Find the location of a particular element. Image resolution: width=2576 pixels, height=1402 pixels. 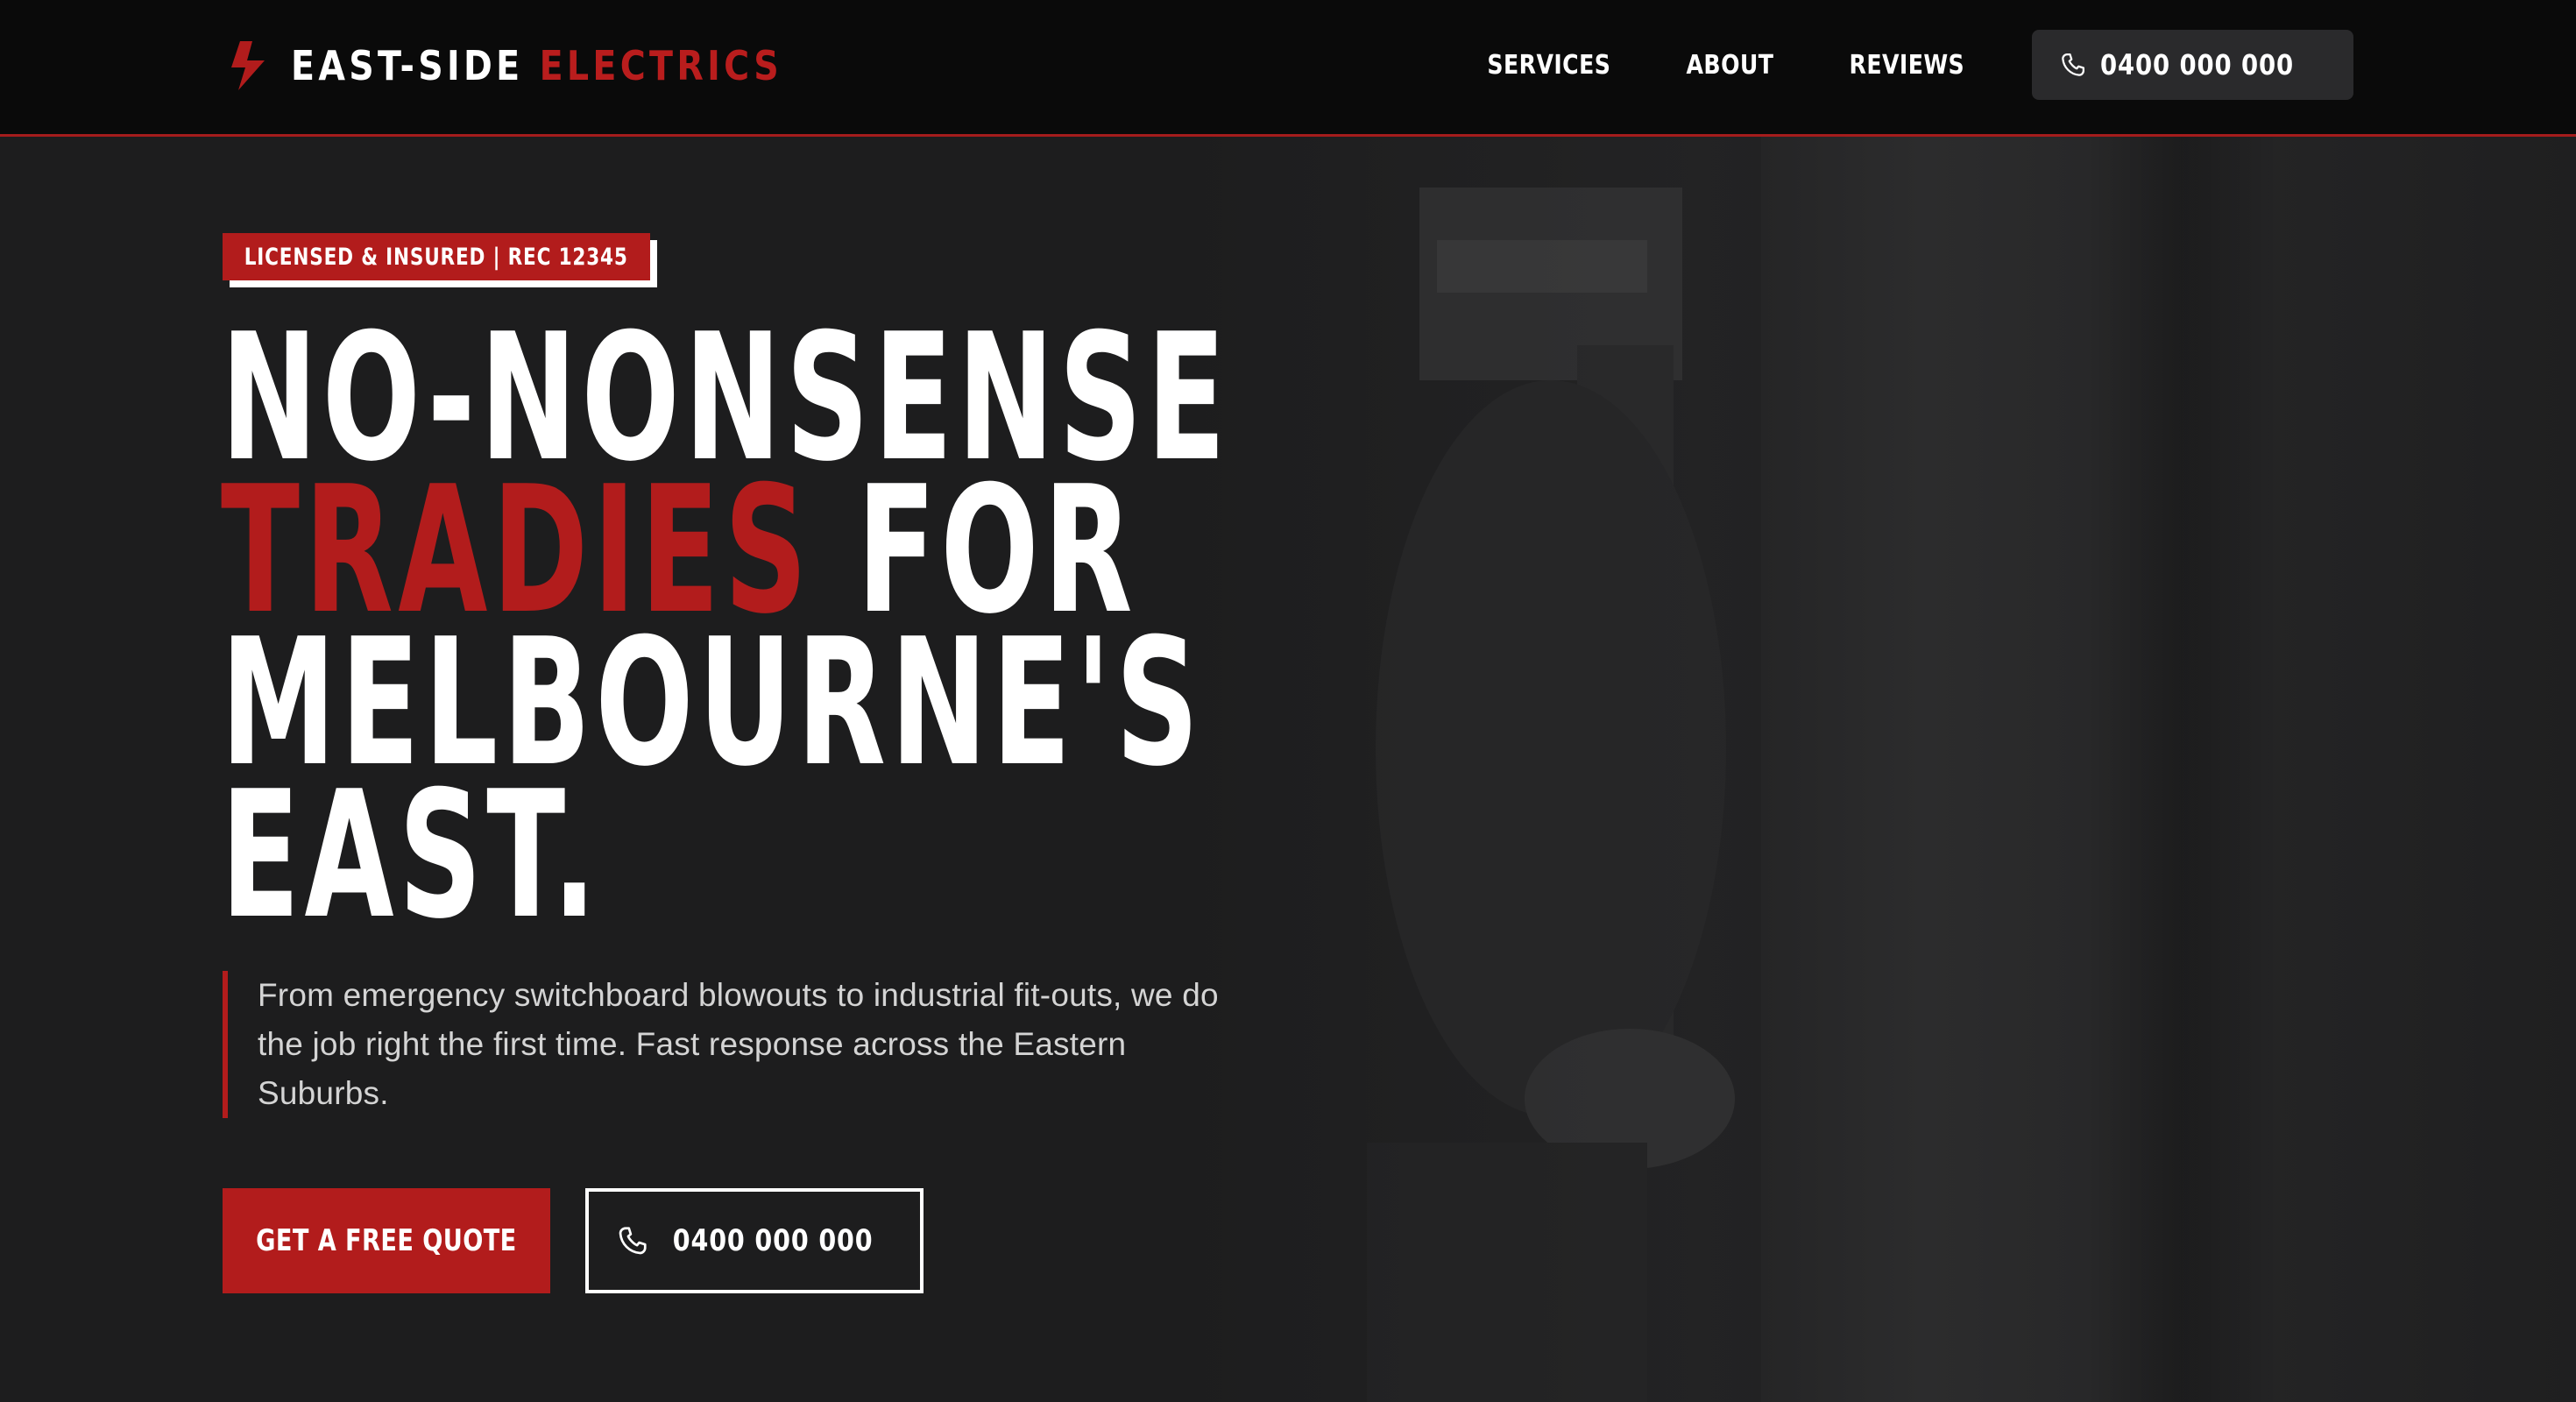

logo-text: EAST-SIDE ELECTRICS is located at coordinates (536, 65).